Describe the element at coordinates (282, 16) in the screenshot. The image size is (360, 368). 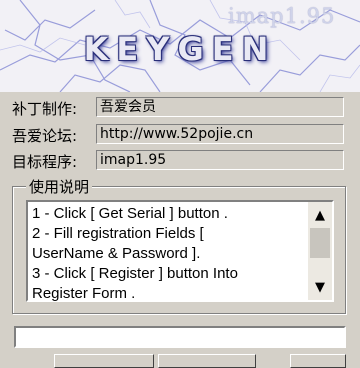
I see `version-text: imap1.95` at that location.